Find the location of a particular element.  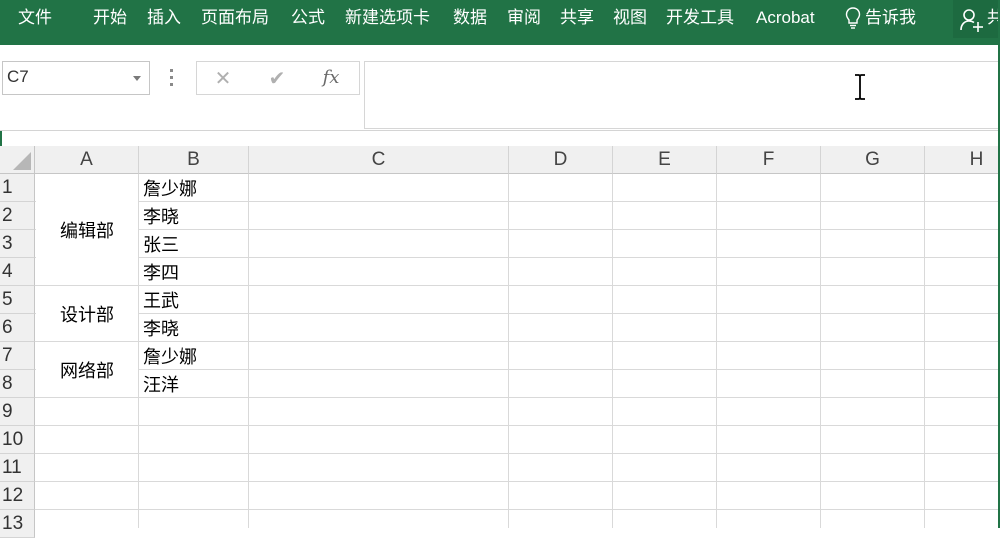

row-header: 12 is located at coordinates (17, 496).